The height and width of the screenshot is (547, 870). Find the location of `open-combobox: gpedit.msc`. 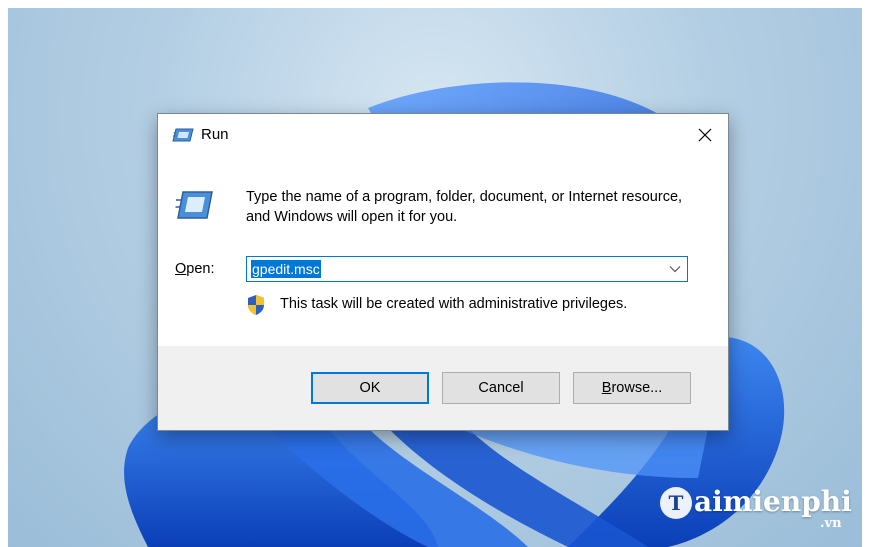

open-combobox: gpedit.msc is located at coordinates (467, 269).